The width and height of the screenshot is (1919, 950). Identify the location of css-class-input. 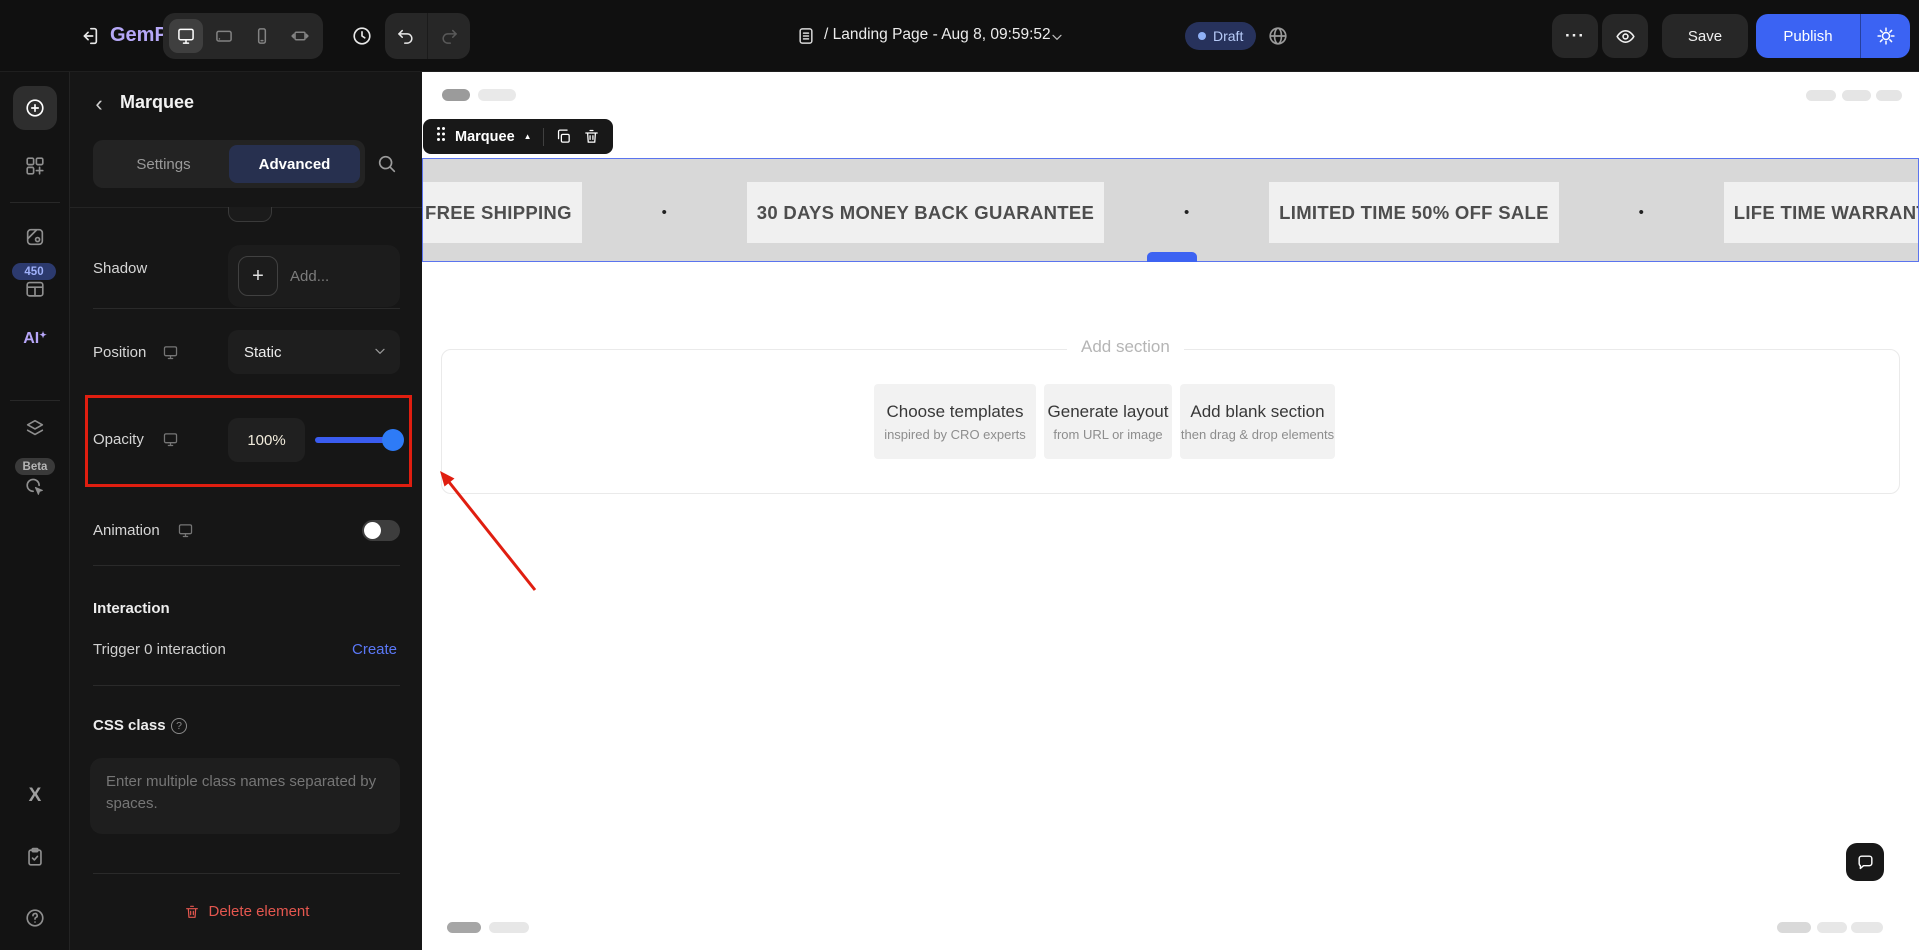
(245, 796).